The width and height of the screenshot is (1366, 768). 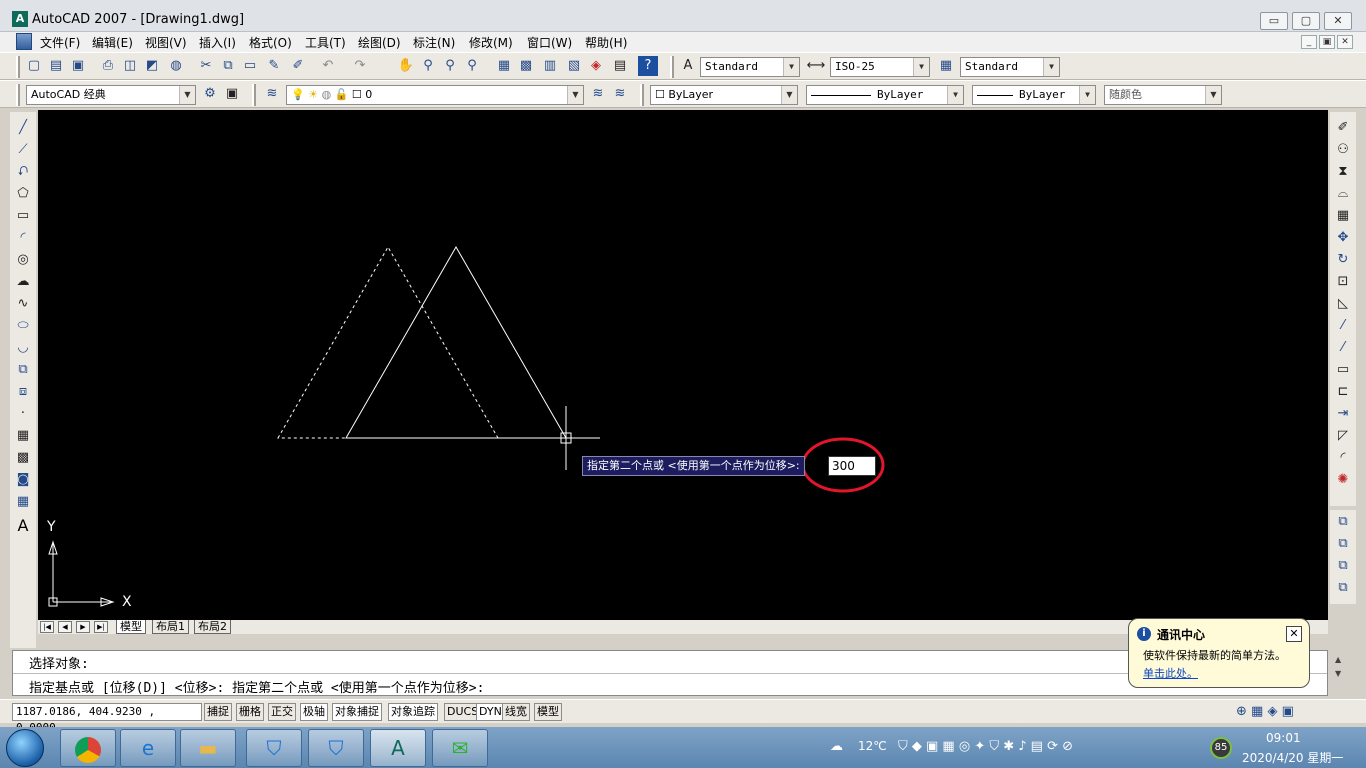 I want to click on workspace-settings-icon: ⚙, so click(x=210, y=94).